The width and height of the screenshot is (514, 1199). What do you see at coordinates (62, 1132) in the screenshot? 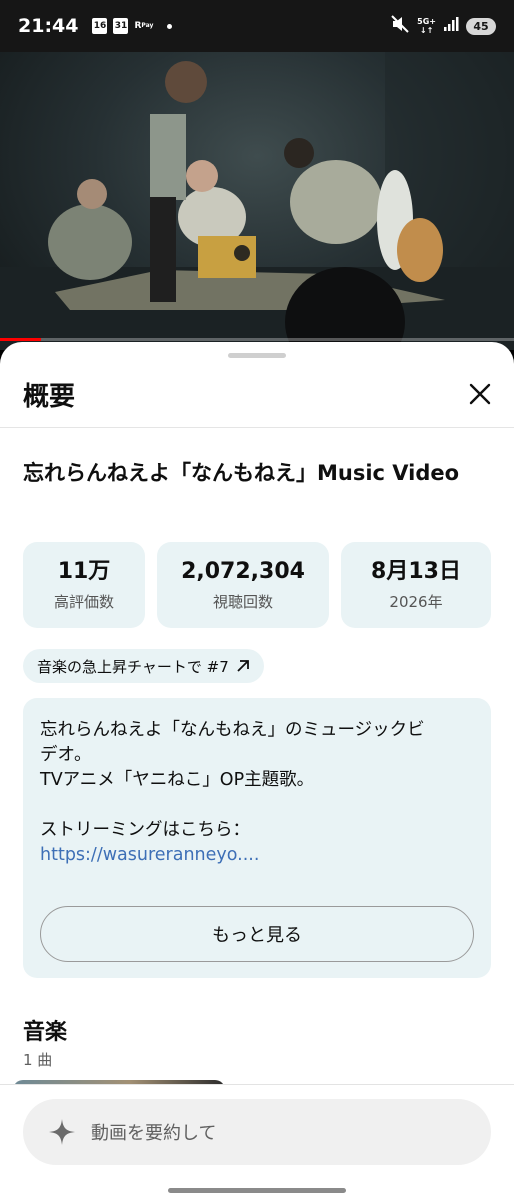
I see `sparkle-icon` at bounding box center [62, 1132].